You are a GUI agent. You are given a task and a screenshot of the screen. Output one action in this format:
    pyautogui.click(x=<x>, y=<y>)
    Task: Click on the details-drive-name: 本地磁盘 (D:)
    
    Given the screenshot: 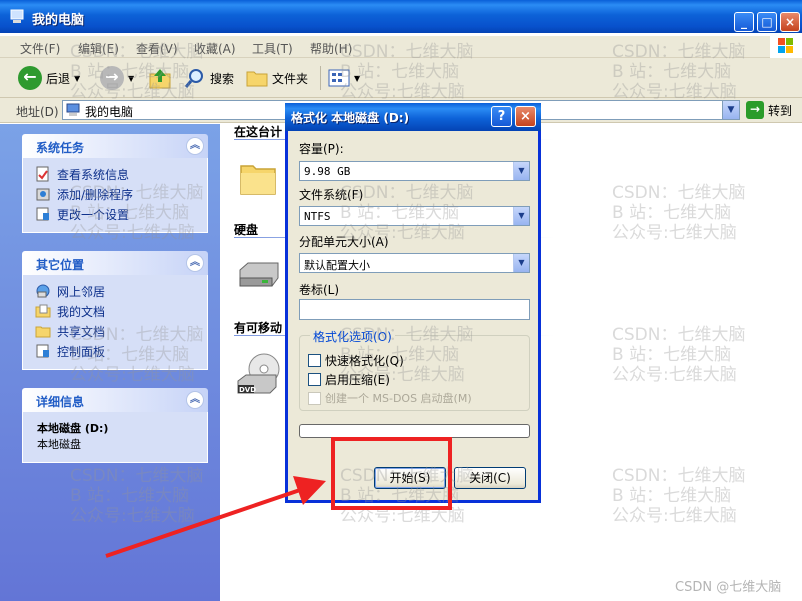 What is the action you would take?
    pyautogui.click(x=73, y=428)
    